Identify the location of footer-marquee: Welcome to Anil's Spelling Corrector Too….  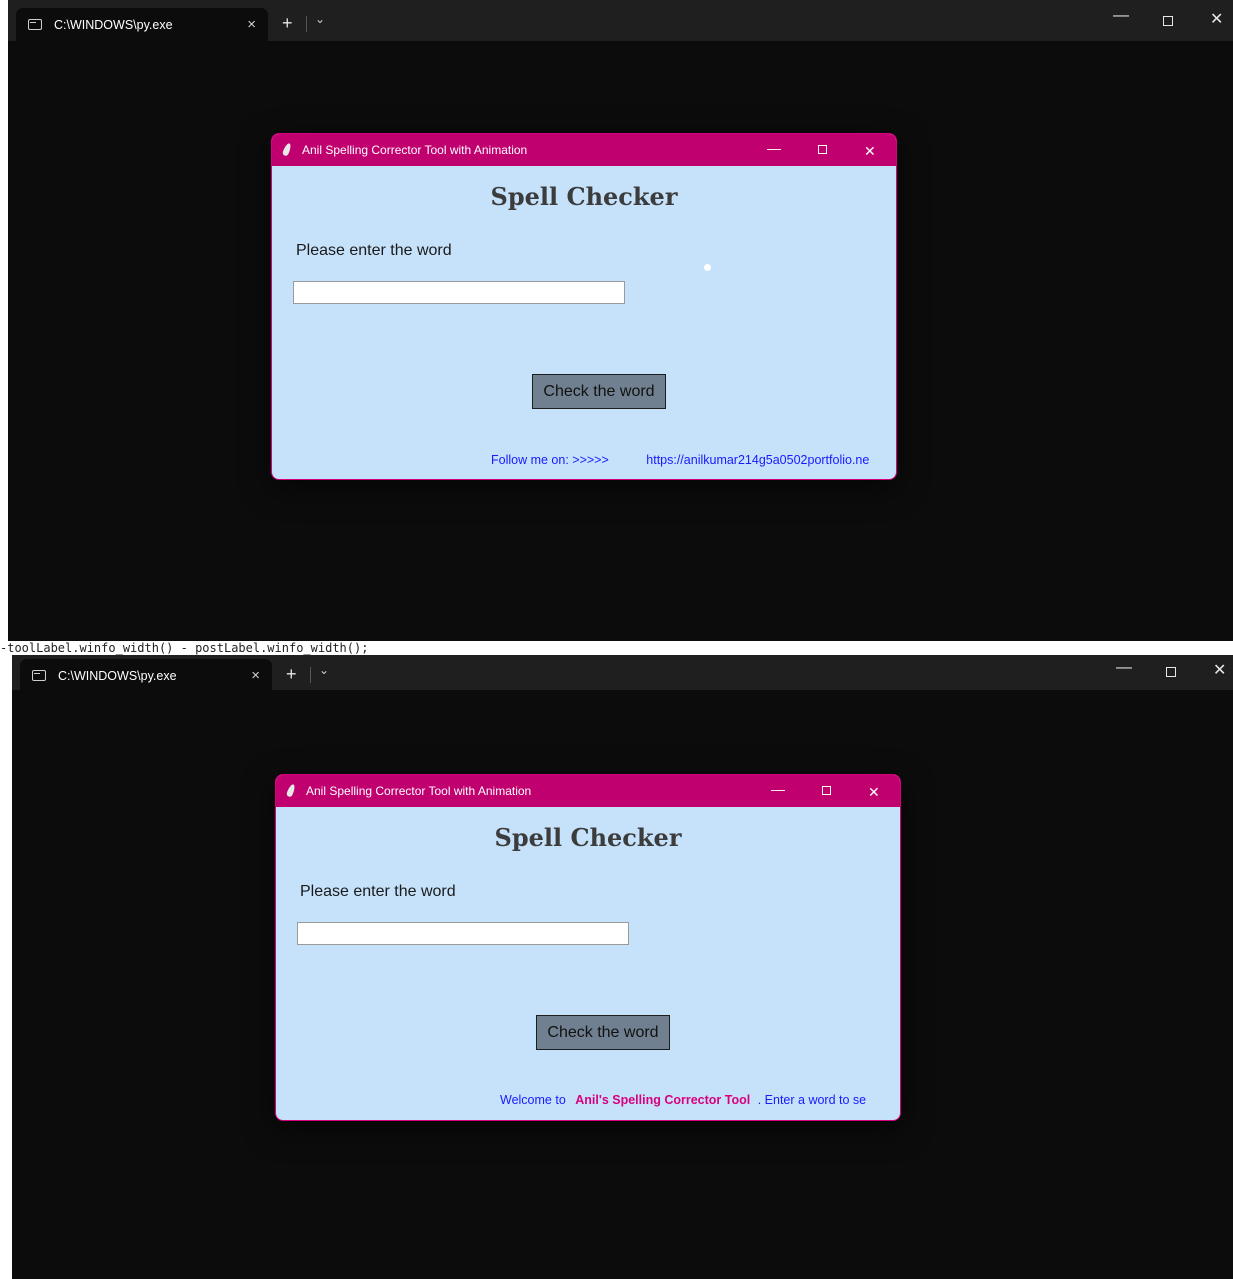
(683, 1100).